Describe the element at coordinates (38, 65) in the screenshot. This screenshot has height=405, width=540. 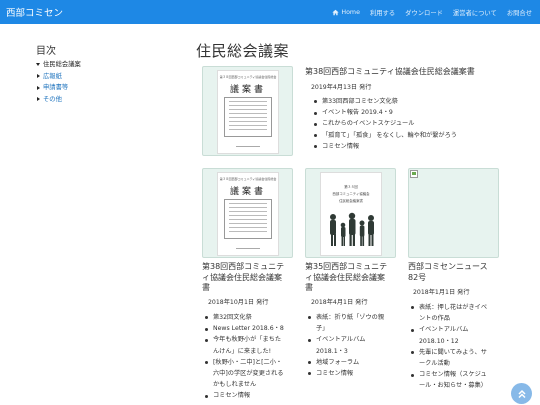
I see `caret-down-icon` at that location.